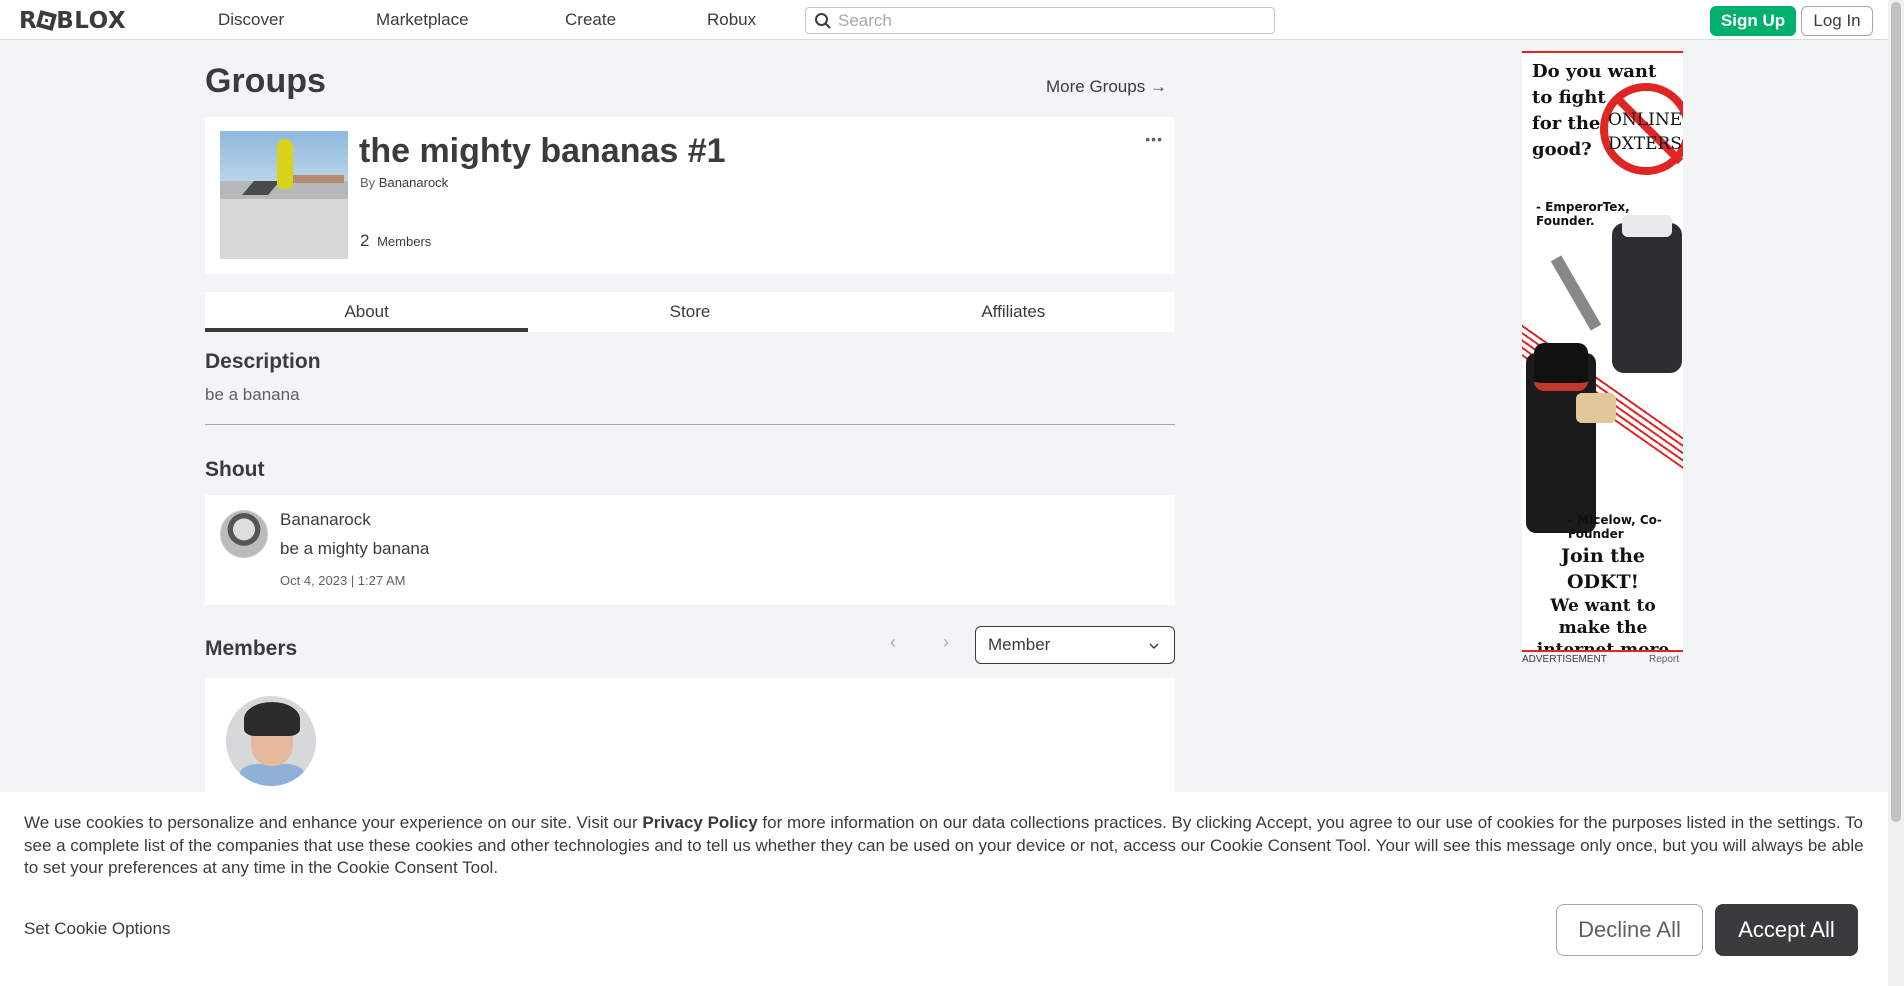 The height and width of the screenshot is (986, 1904). I want to click on accept-all-button: Accept All, so click(1786, 930).